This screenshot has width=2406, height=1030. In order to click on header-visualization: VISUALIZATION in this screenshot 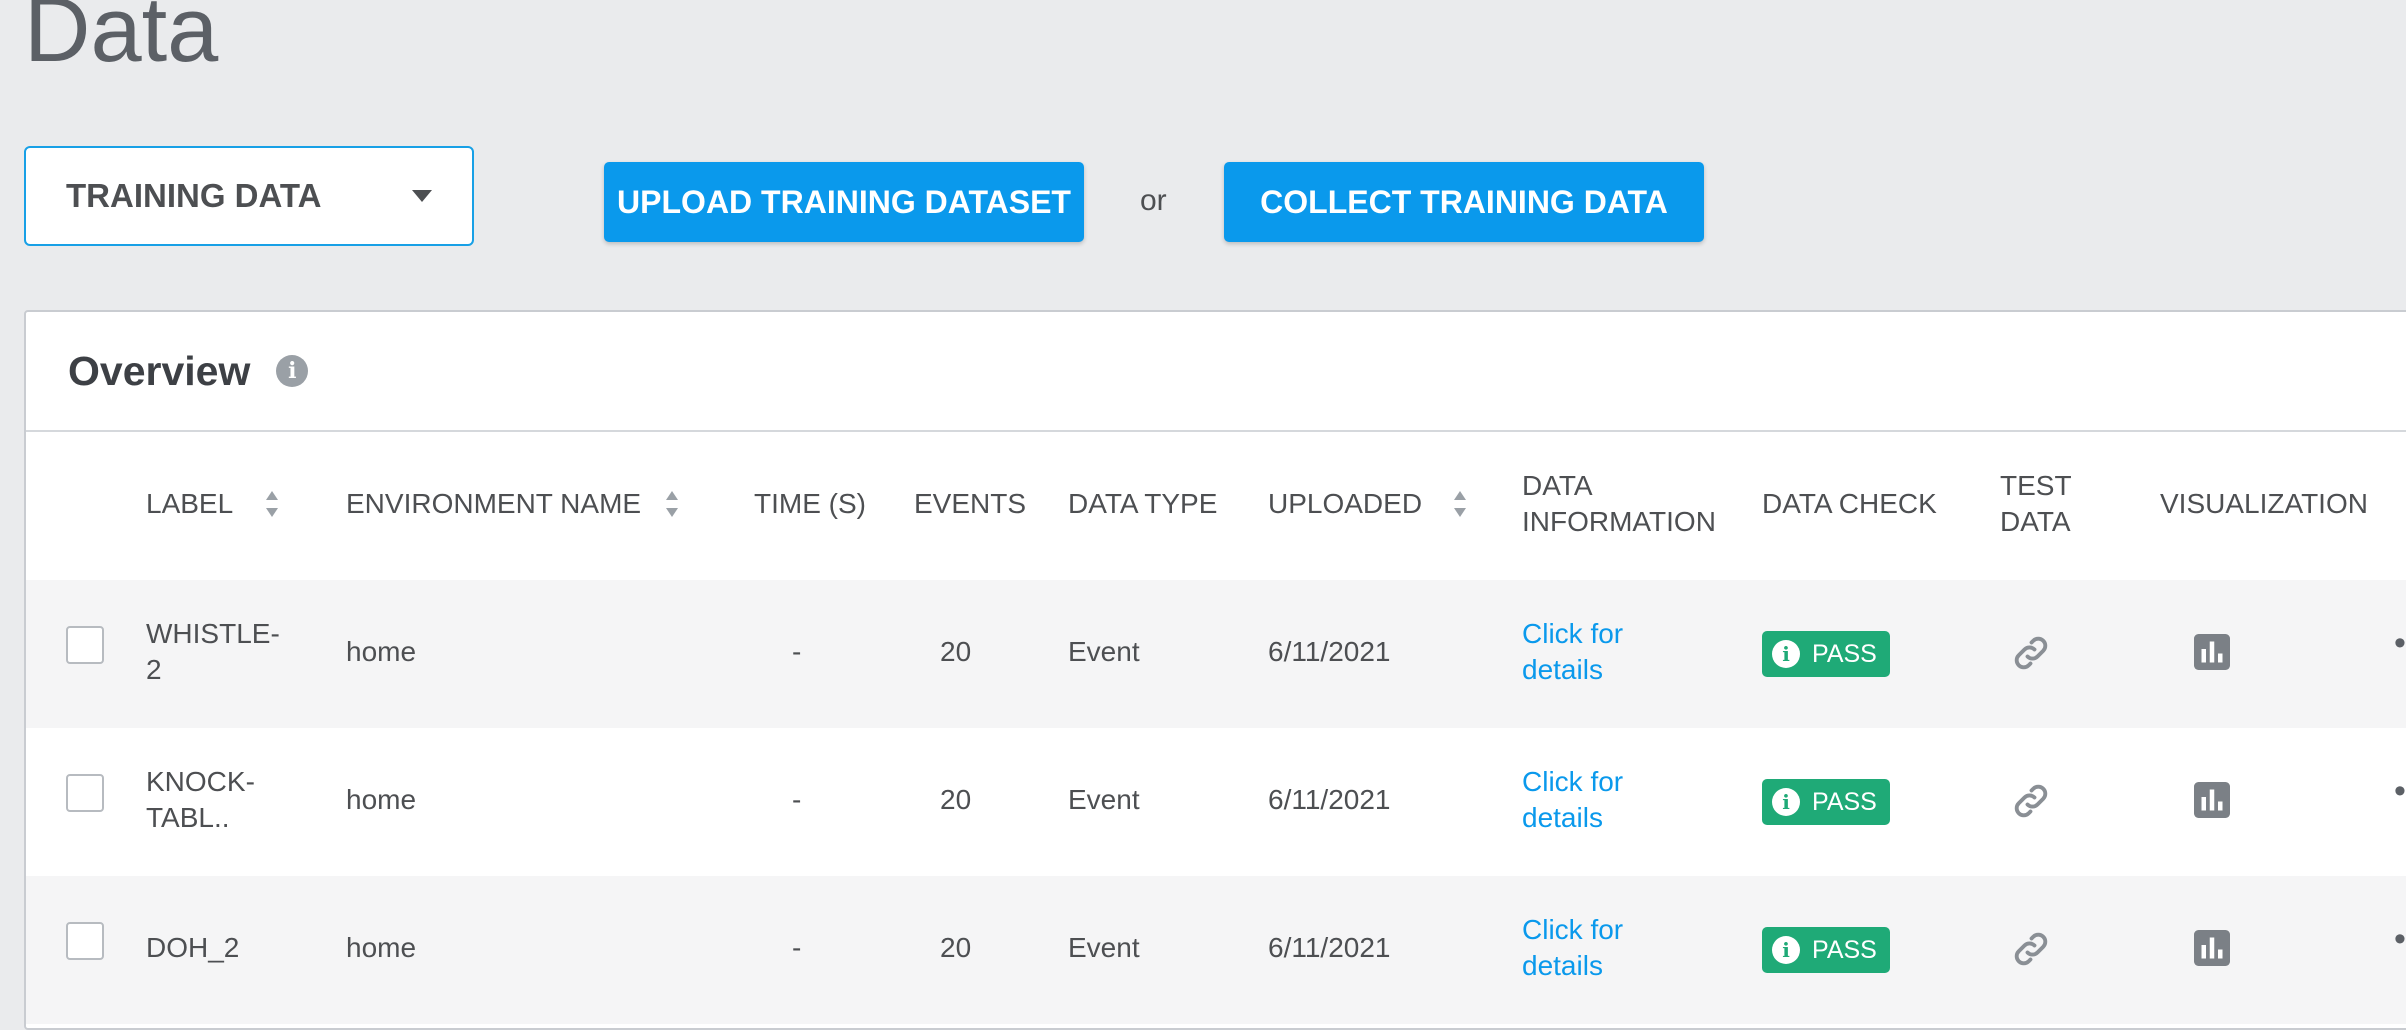, I will do `click(2264, 503)`.